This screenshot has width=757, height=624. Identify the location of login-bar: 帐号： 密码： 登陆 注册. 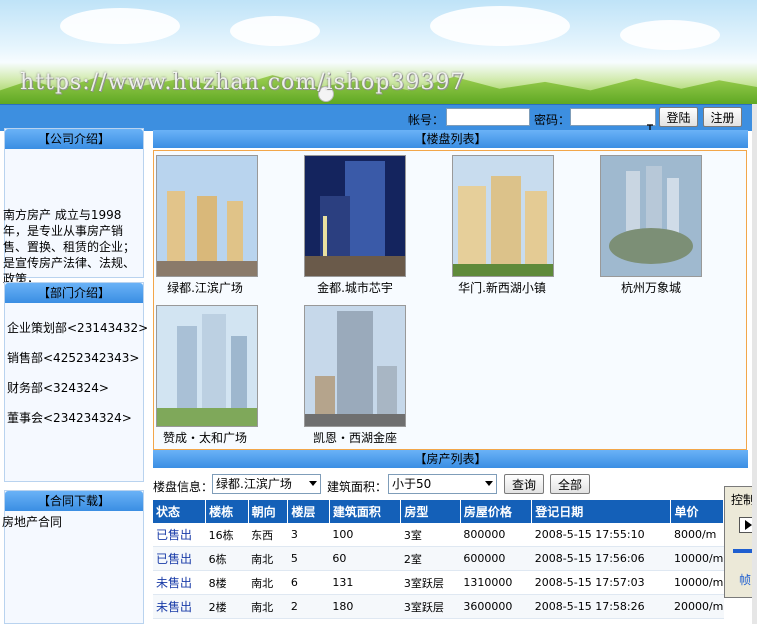
(378, 117).